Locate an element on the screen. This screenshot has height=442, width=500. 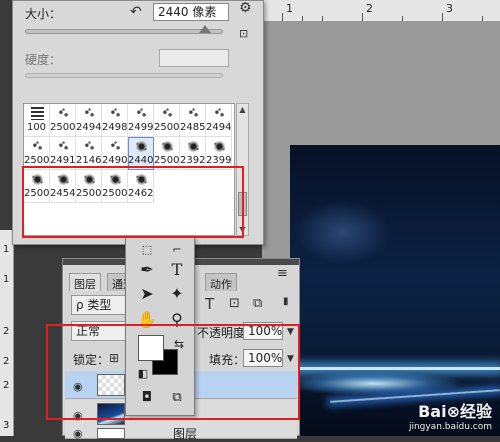
size-slider-handle is located at coordinates (205, 29).